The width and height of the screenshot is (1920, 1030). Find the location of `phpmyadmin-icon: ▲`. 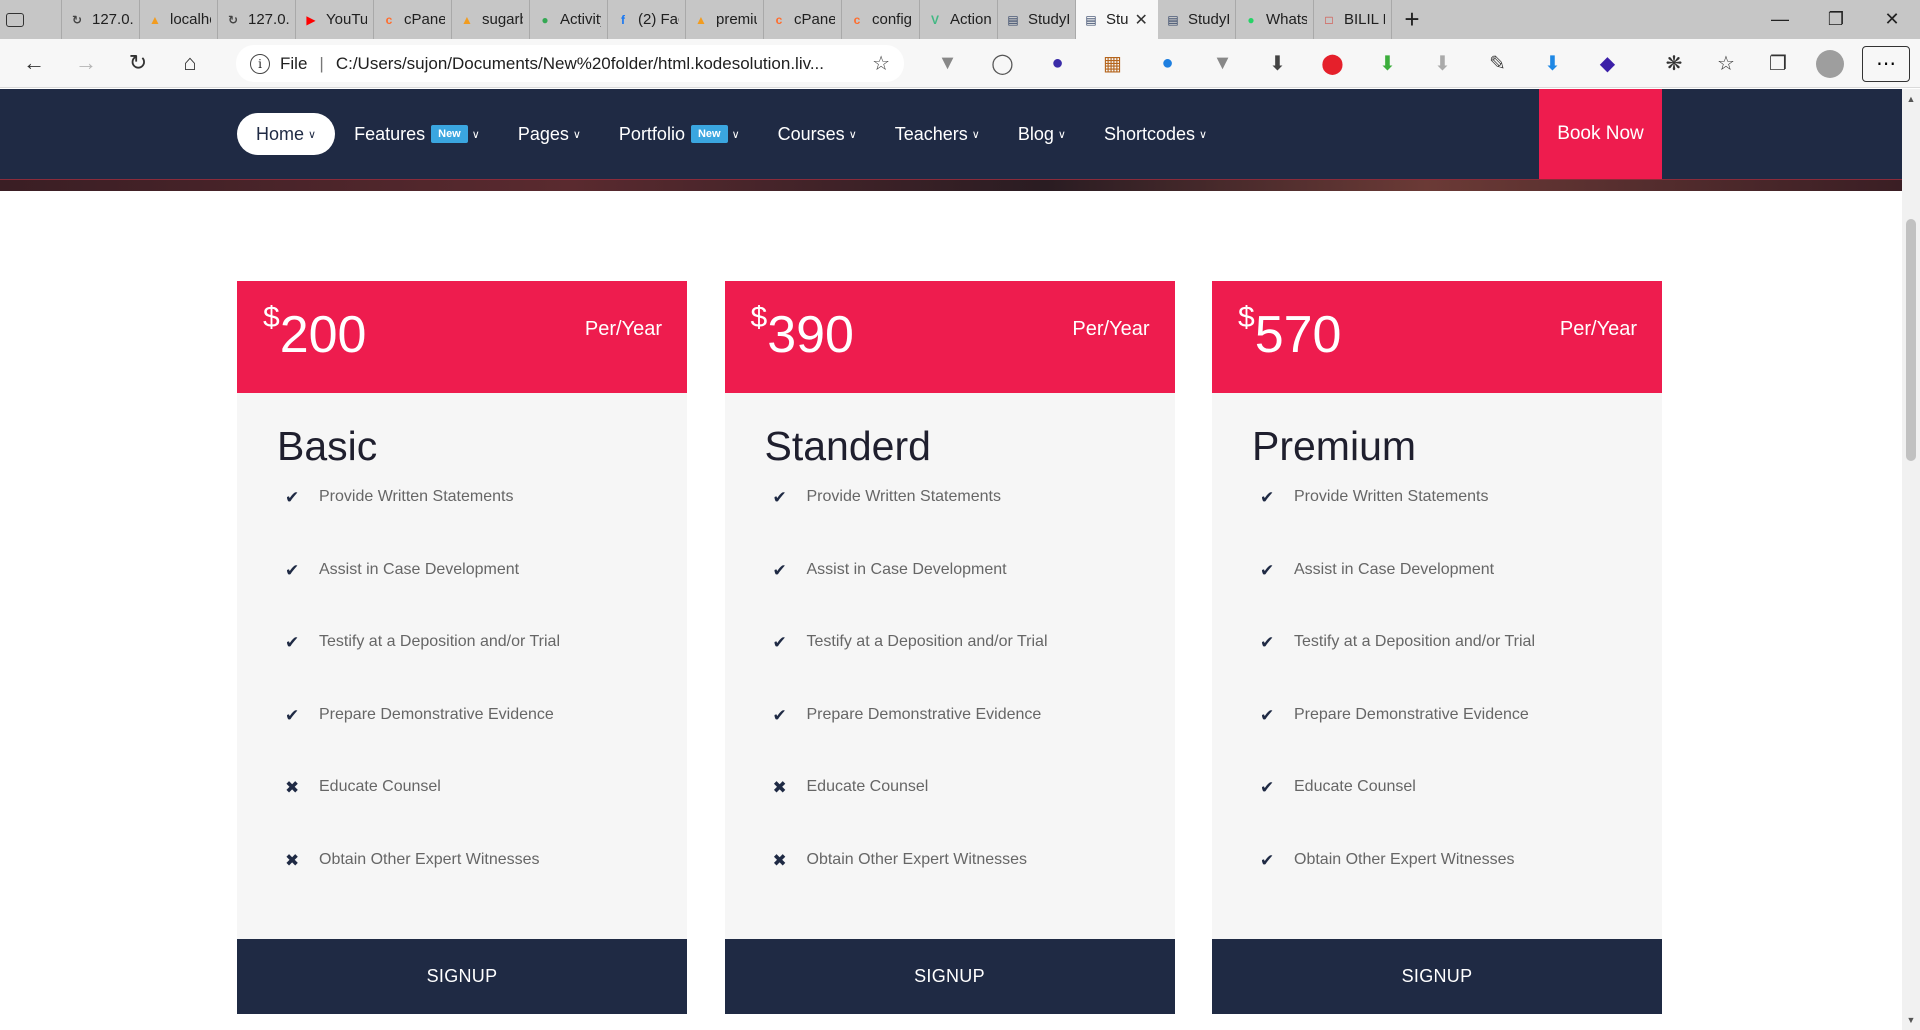

phpmyadmin-icon: ▲ is located at coordinates (467, 19).